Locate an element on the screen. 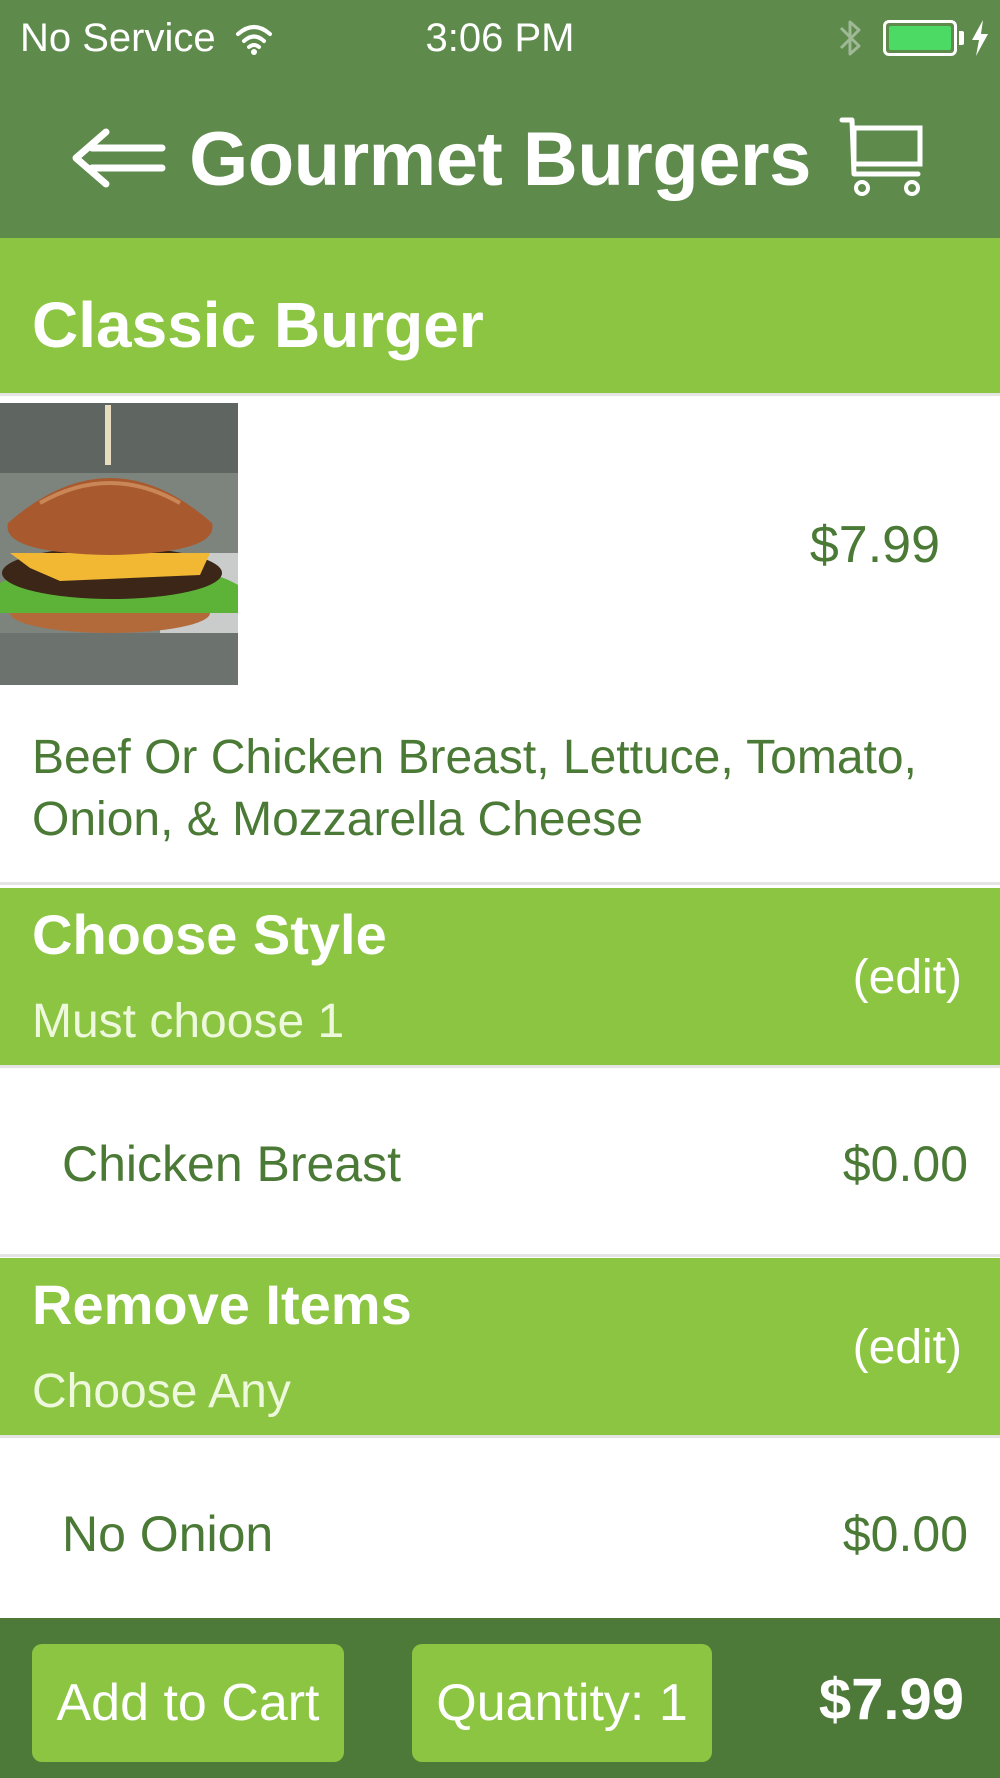  edit-style-button: (edit) is located at coordinates (907, 977).